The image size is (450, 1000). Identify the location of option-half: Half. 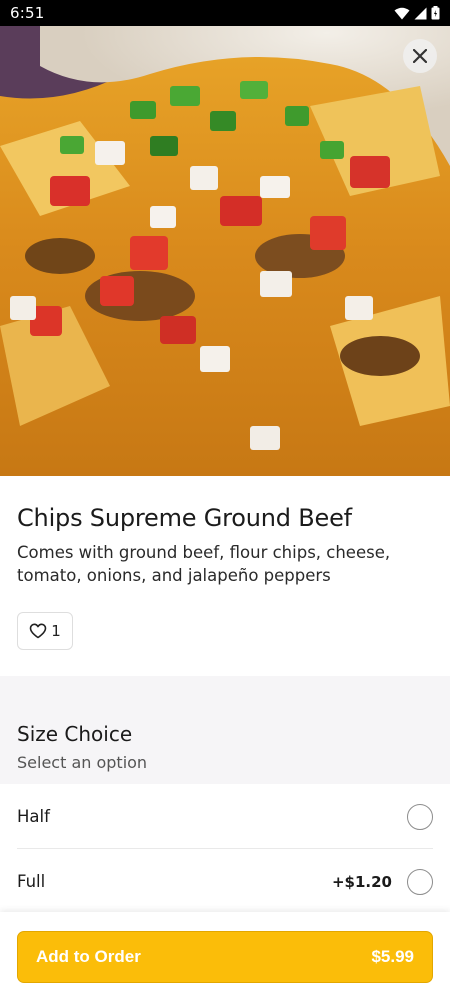
(225, 816).